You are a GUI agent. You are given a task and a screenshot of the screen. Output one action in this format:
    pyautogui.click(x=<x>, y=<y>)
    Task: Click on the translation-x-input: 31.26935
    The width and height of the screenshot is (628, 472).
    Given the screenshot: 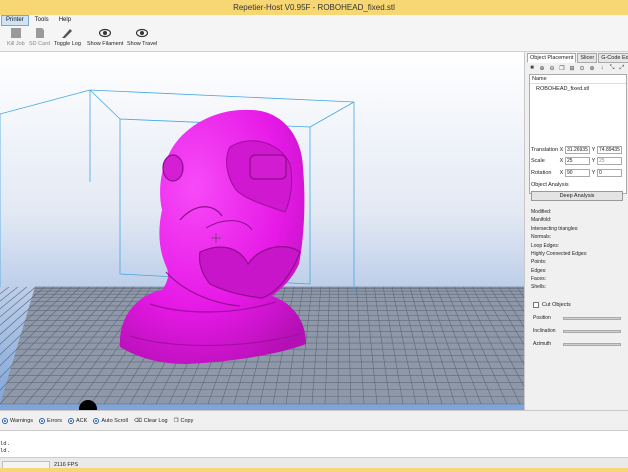 What is the action you would take?
    pyautogui.click(x=577, y=150)
    